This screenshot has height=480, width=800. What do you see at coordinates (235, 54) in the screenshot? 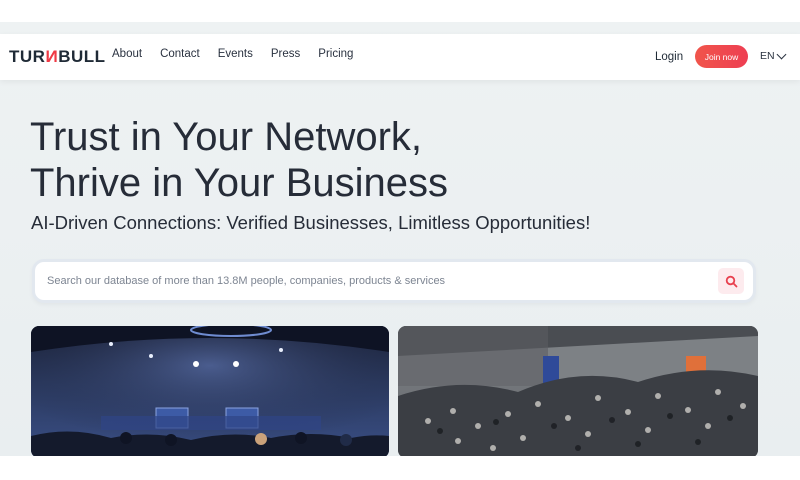
I see `nav-link-events: Events` at bounding box center [235, 54].